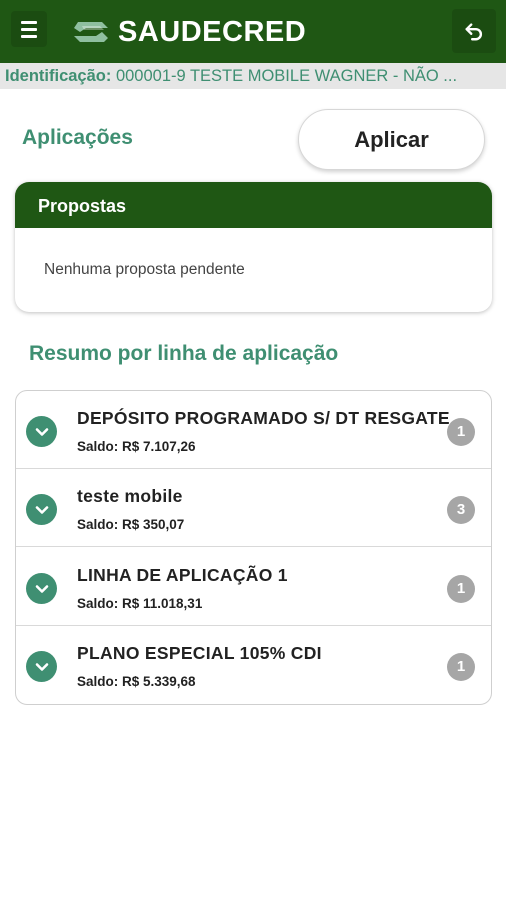 The width and height of the screenshot is (506, 900). Describe the element at coordinates (212, 31) in the screenshot. I see `brand-name: SAUDECRED` at that location.